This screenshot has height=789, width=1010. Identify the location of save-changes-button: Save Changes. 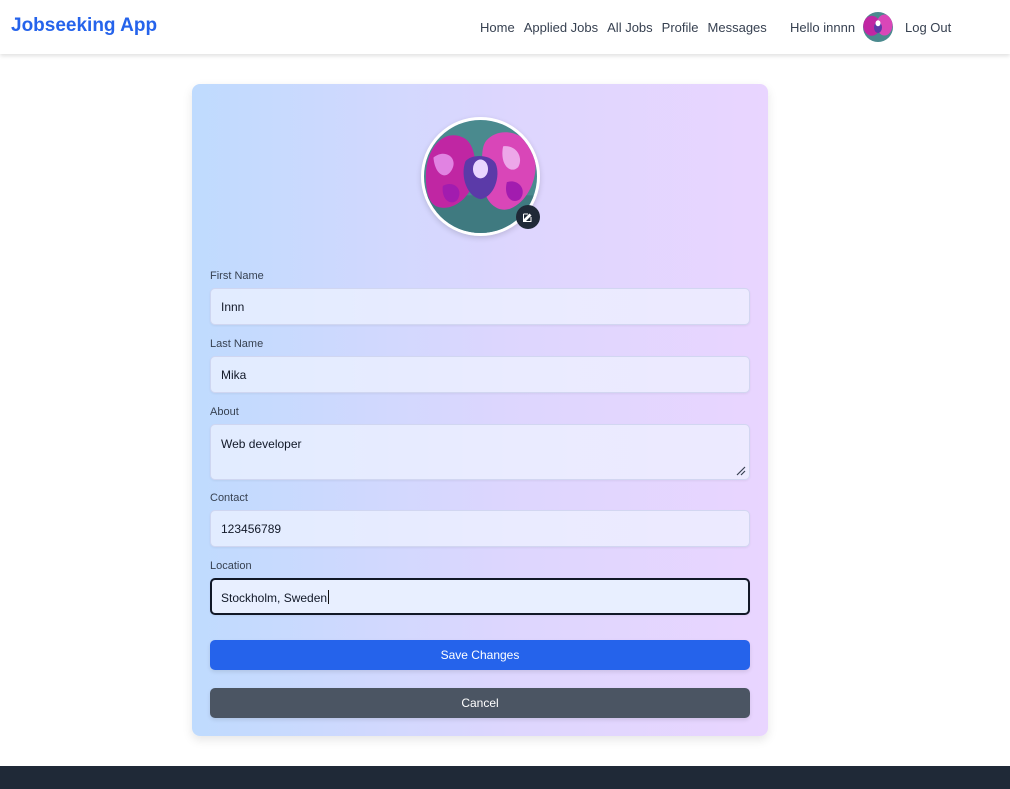
(480, 655).